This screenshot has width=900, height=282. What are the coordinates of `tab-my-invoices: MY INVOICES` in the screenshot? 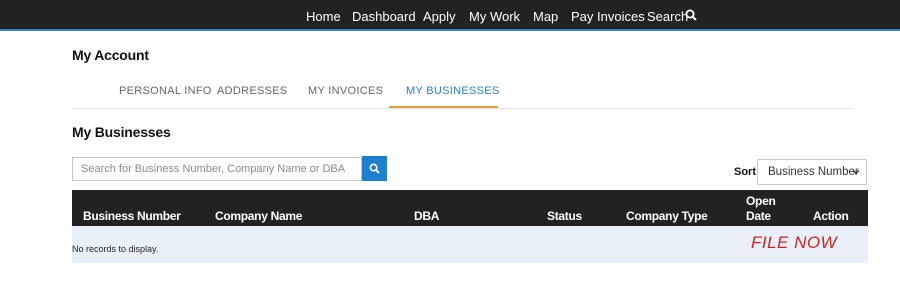 It's located at (345, 91).